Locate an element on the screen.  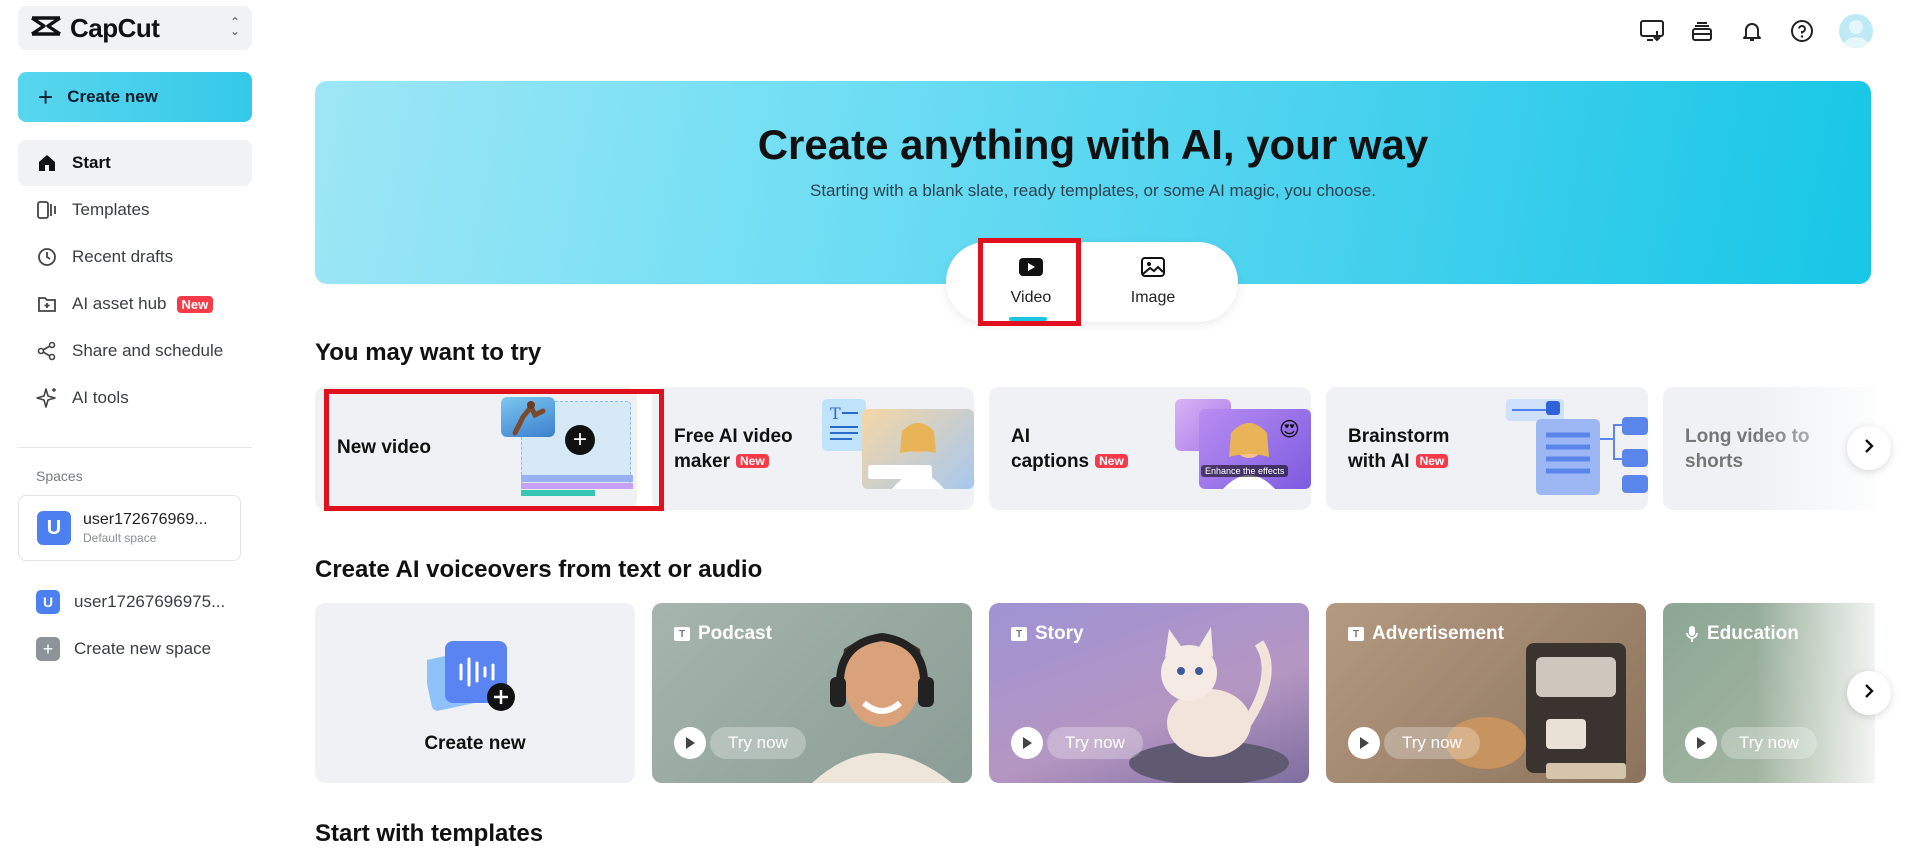
podcast-card: T Podcast Try now is located at coordinates (812, 693).